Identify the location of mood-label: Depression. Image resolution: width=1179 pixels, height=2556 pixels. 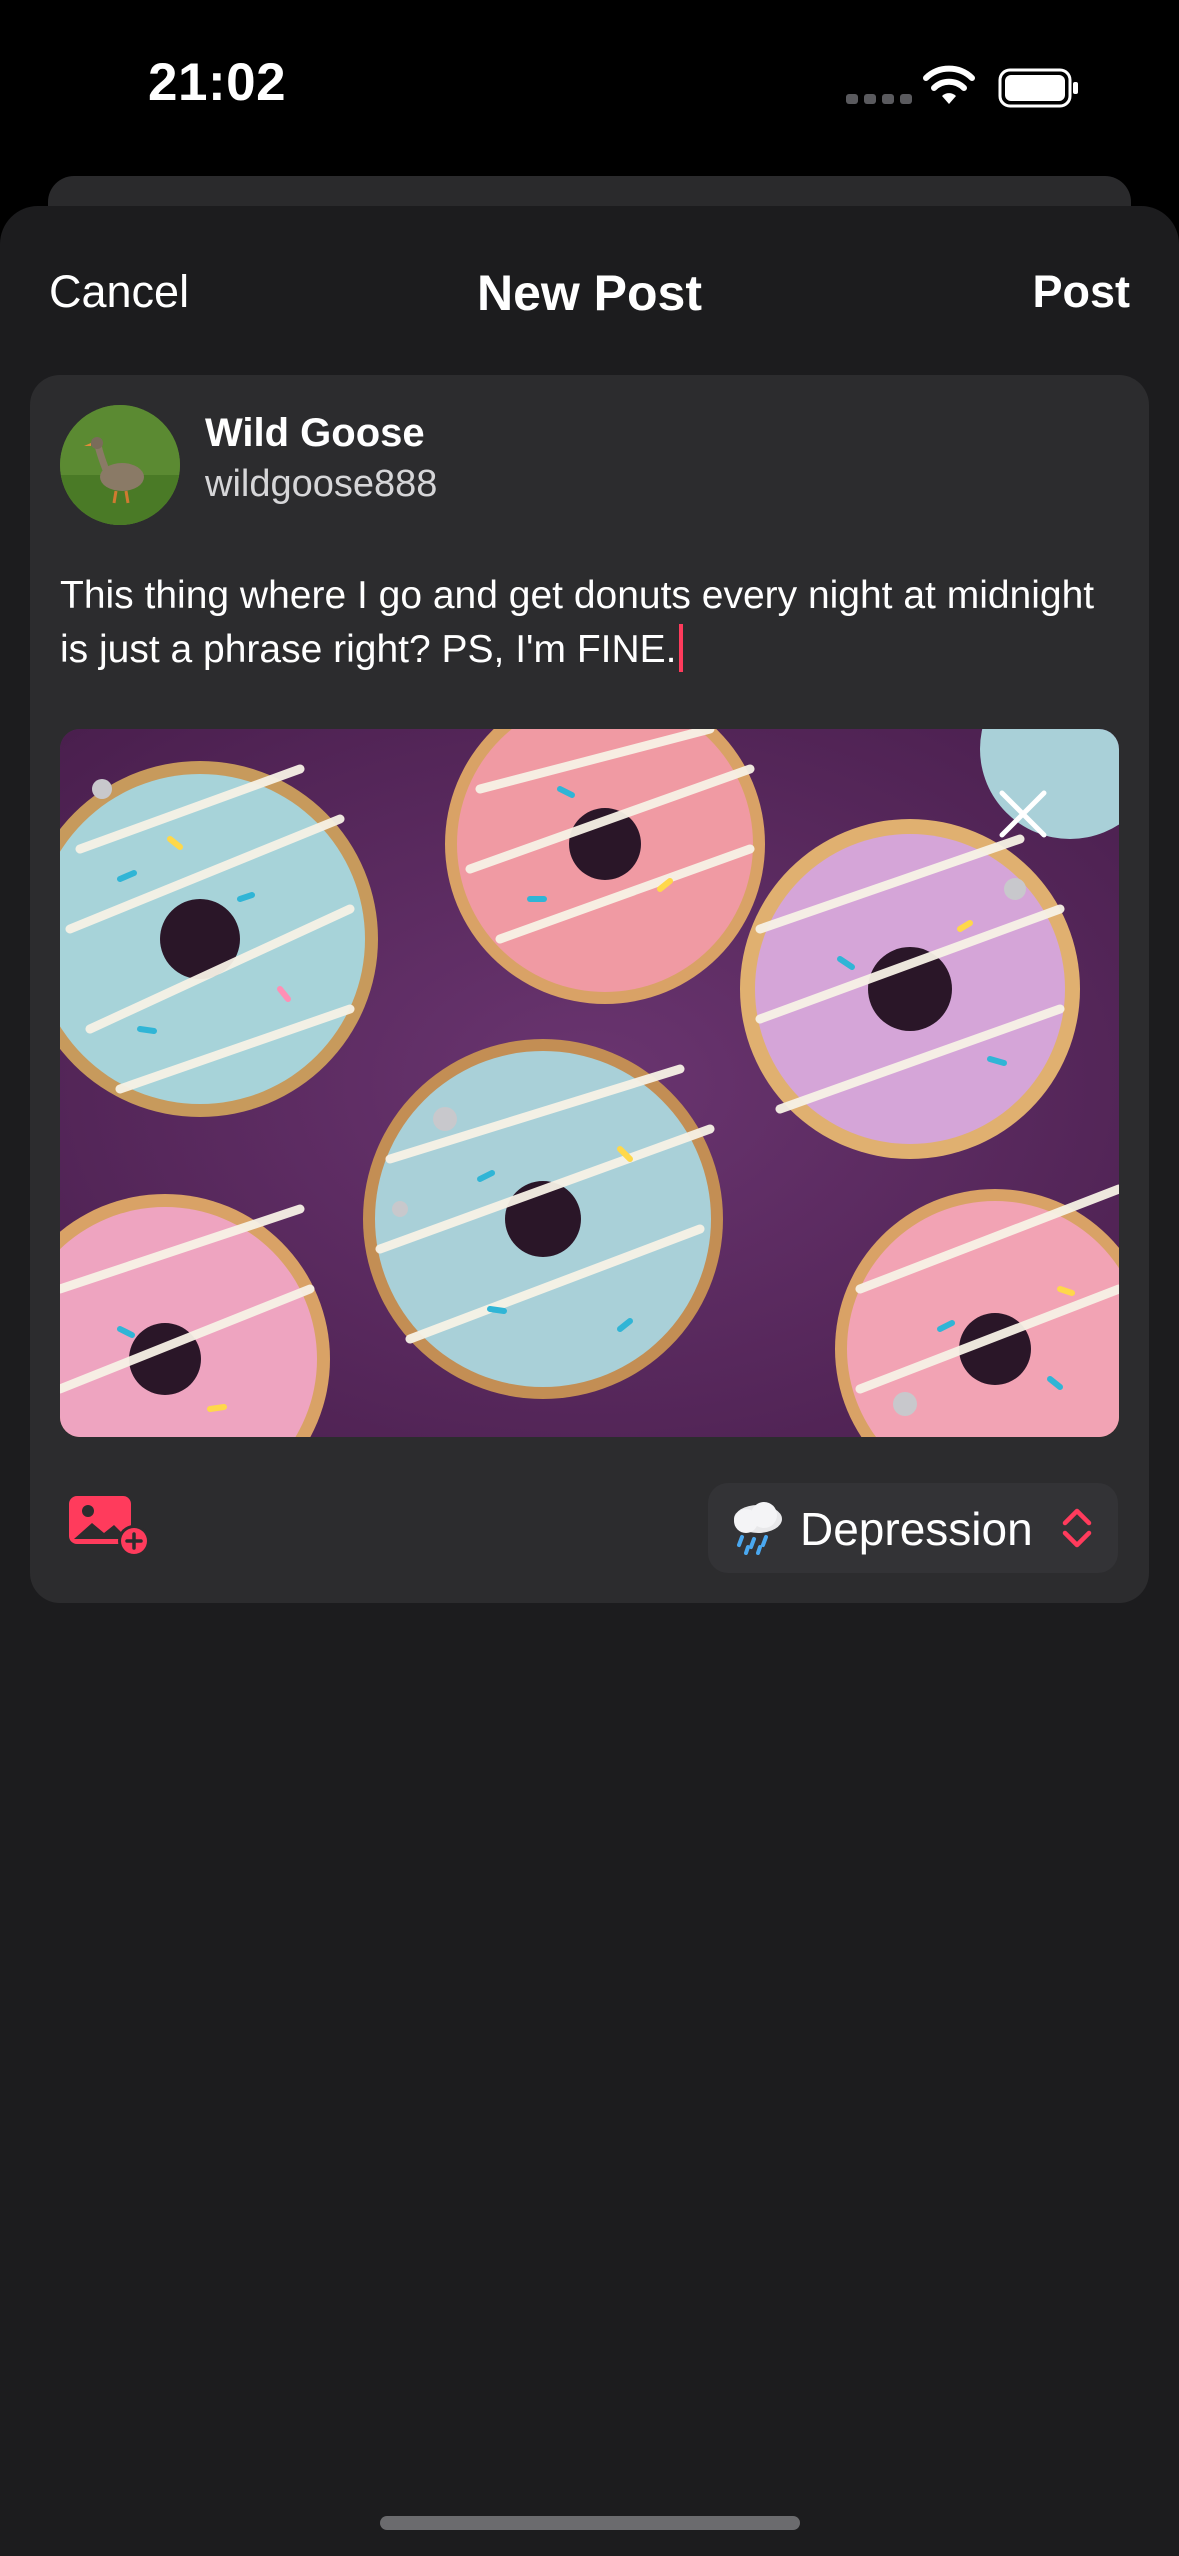
(916, 1529).